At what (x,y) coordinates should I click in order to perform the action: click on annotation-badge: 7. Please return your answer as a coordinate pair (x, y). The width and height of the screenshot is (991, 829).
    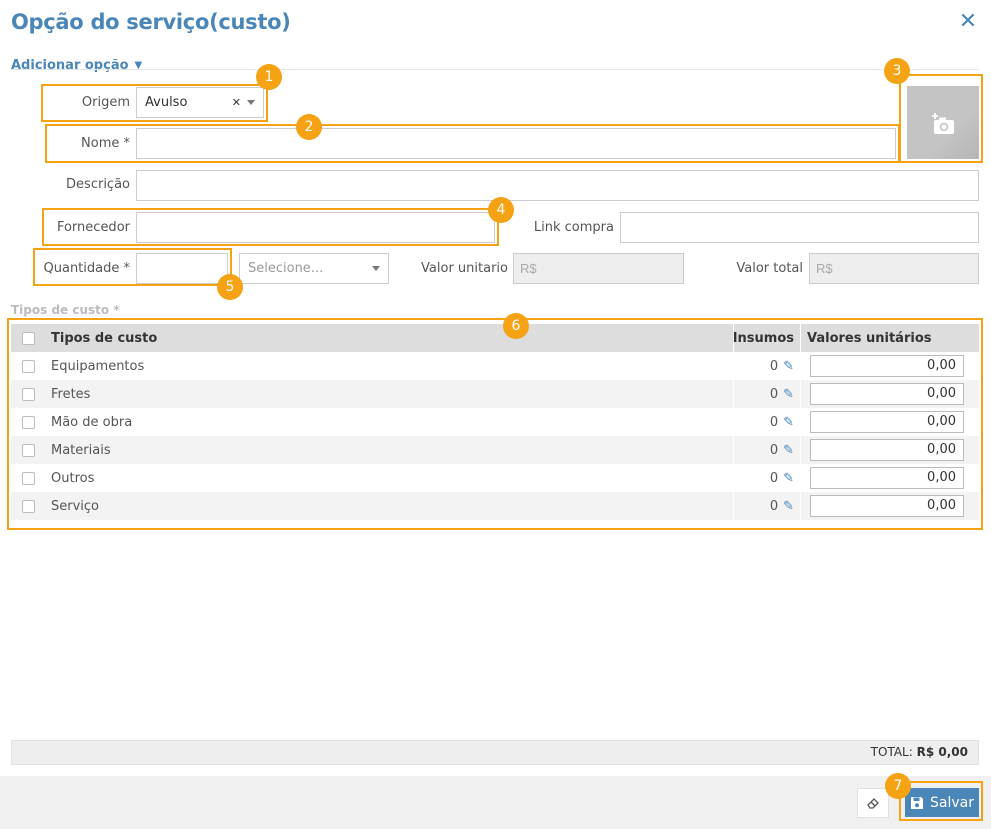
    Looking at the image, I should click on (898, 786).